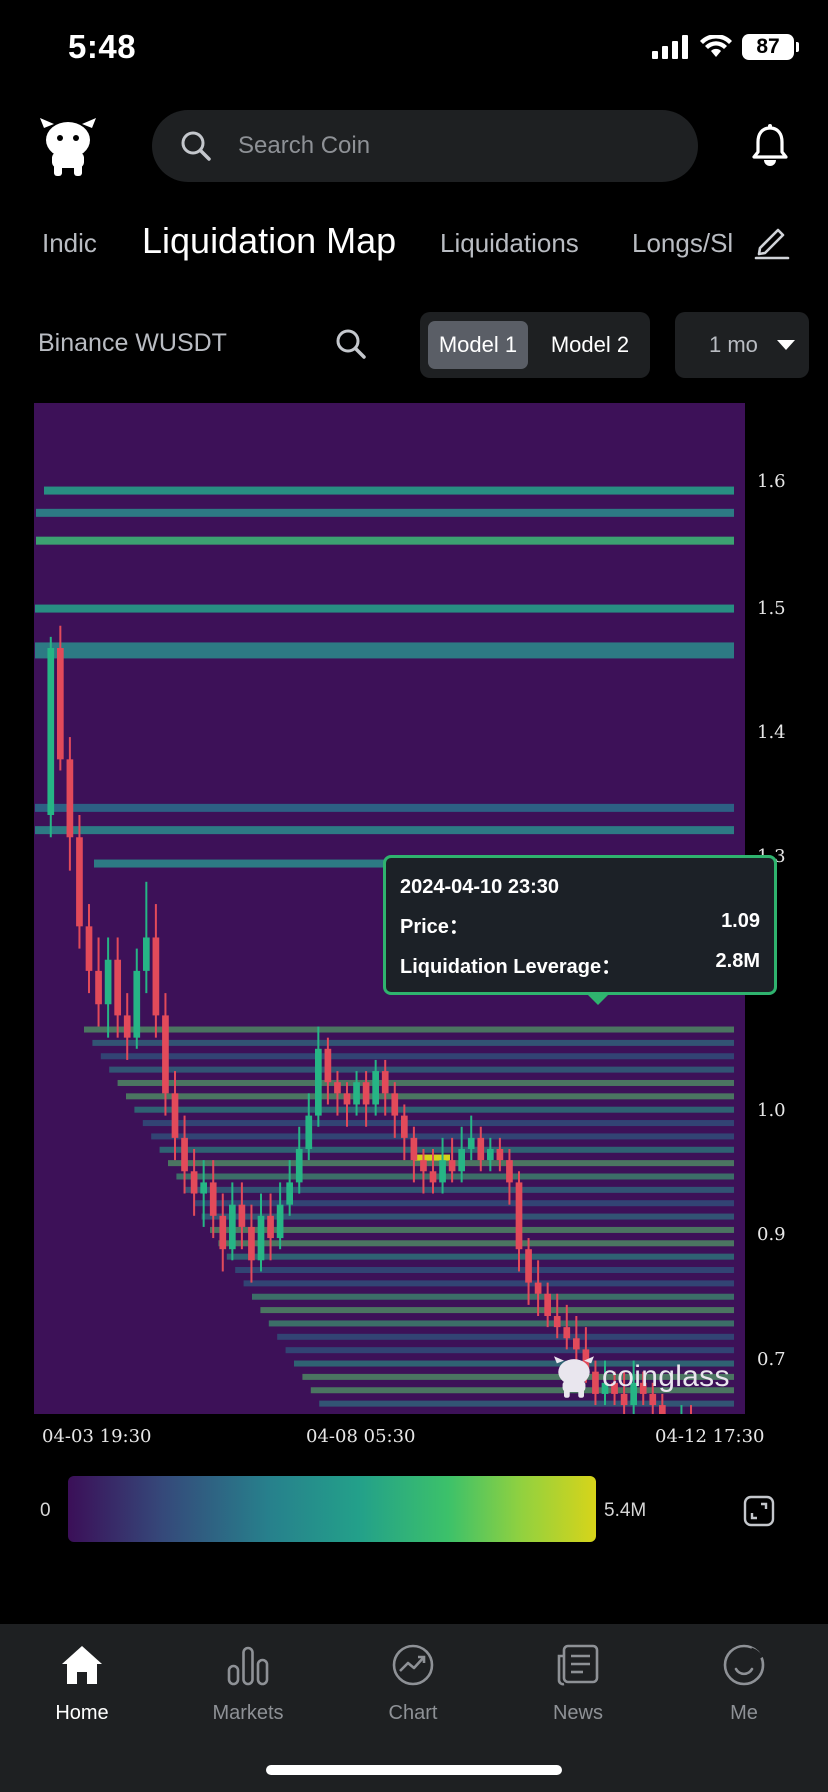  What do you see at coordinates (771, 1359) in the screenshot?
I see `y-tick-label: 0.7` at bounding box center [771, 1359].